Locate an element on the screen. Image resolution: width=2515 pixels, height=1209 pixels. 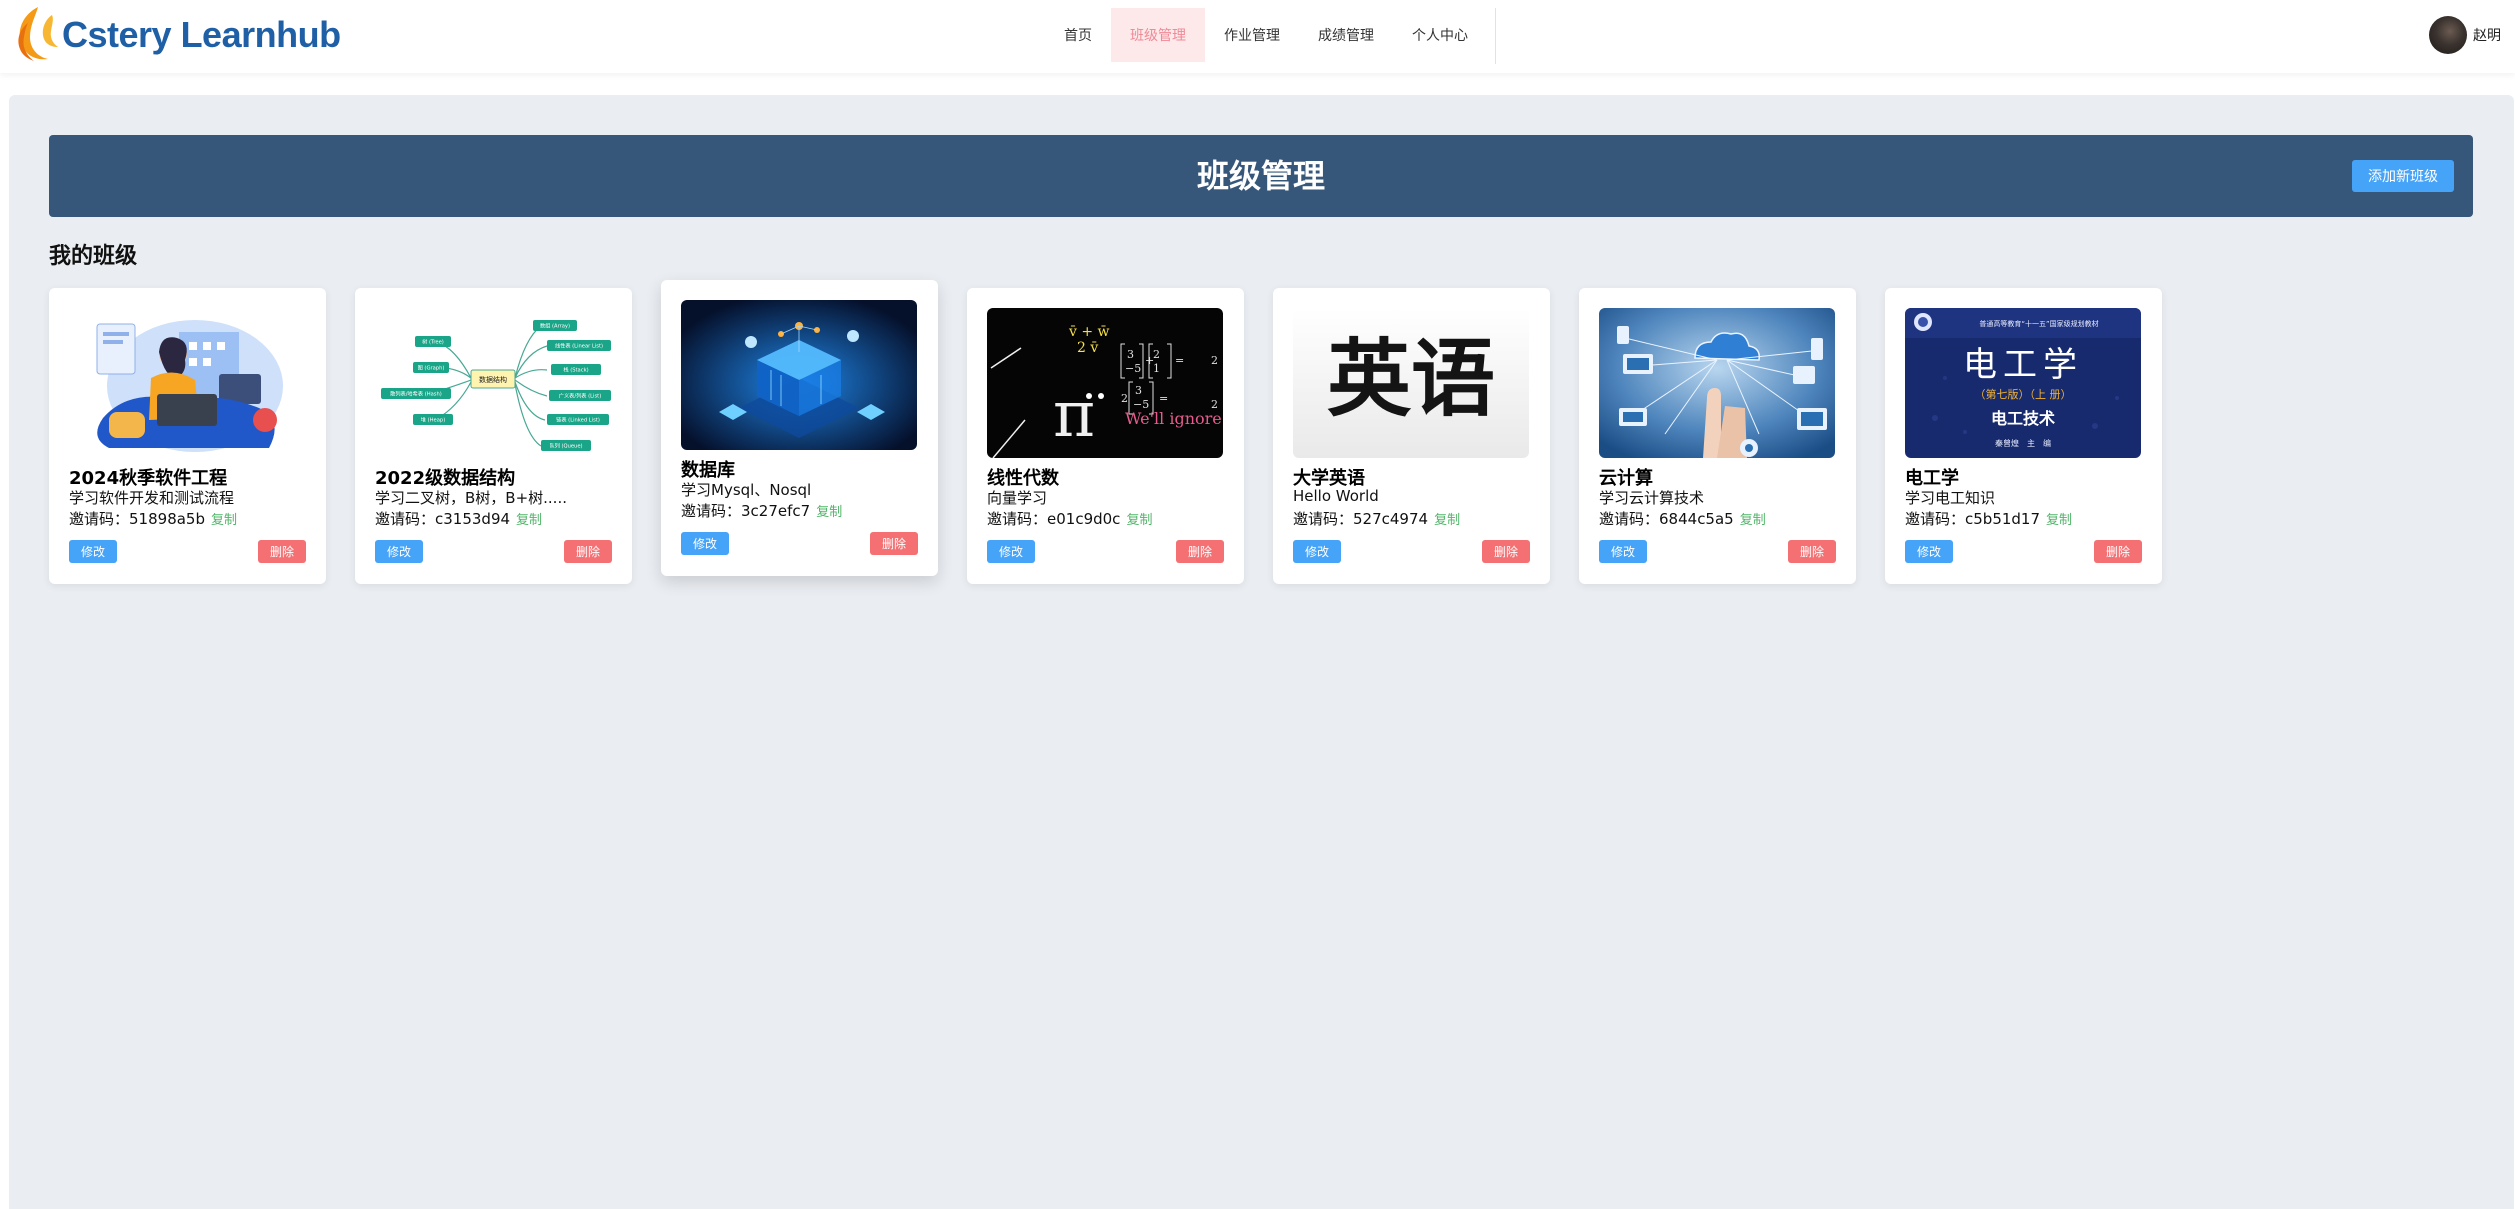
invite-code-value: e01c9d0c is located at coordinates (1084, 519).